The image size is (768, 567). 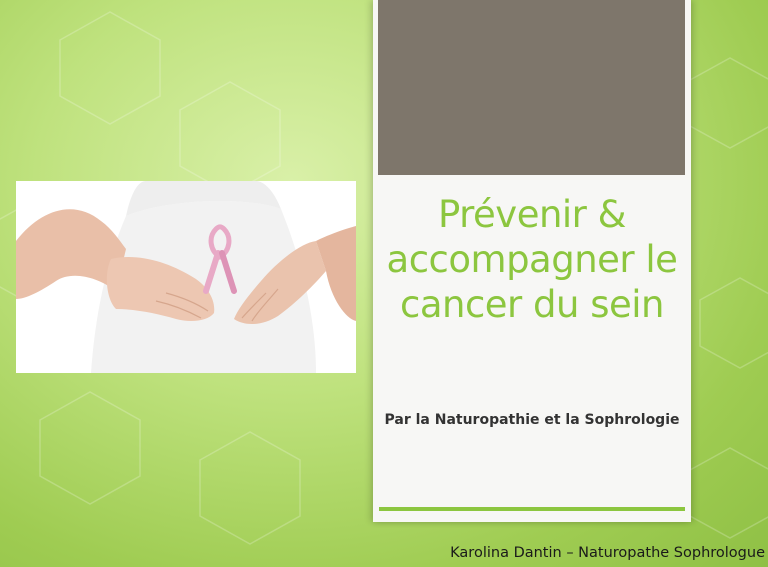 What do you see at coordinates (532, 509) in the screenshot?
I see `panel-accent-line` at bounding box center [532, 509].